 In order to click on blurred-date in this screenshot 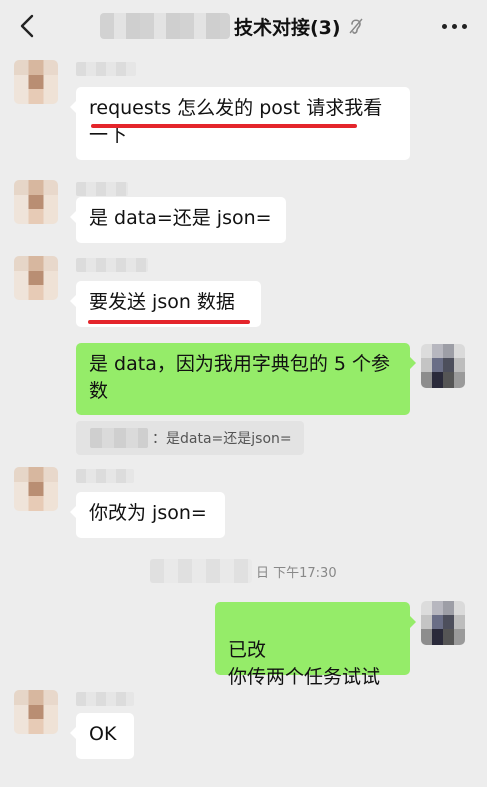, I will do `click(201, 571)`.